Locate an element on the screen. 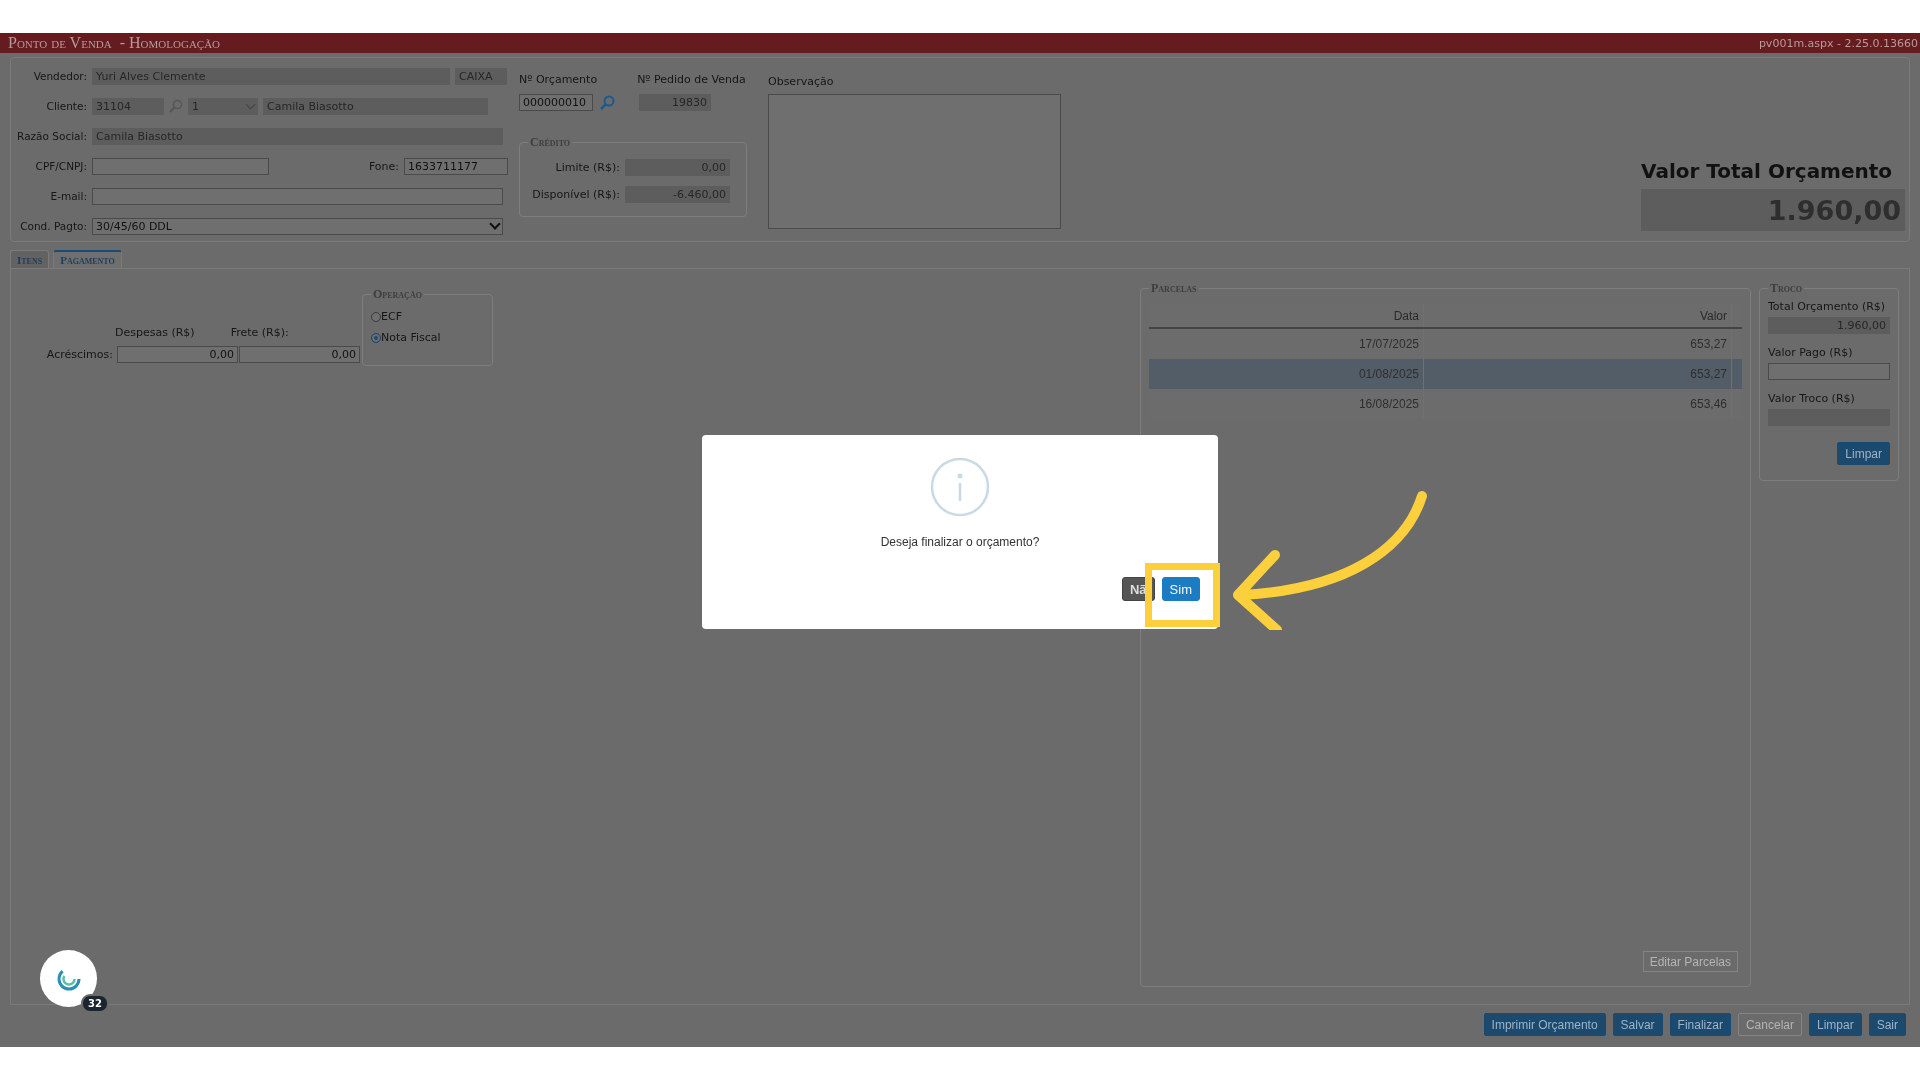  total-label: Valor Total Orçamento is located at coordinates (1767, 171).